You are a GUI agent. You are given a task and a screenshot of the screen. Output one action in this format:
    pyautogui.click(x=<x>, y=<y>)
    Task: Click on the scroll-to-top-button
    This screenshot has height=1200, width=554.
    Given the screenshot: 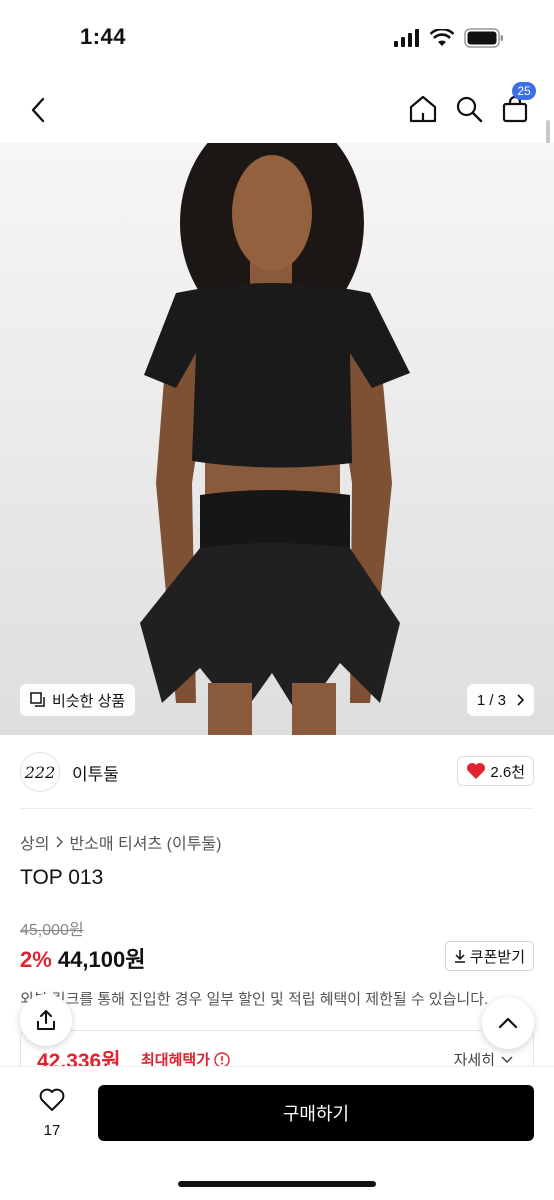 What is the action you would take?
    pyautogui.click(x=508, y=1023)
    